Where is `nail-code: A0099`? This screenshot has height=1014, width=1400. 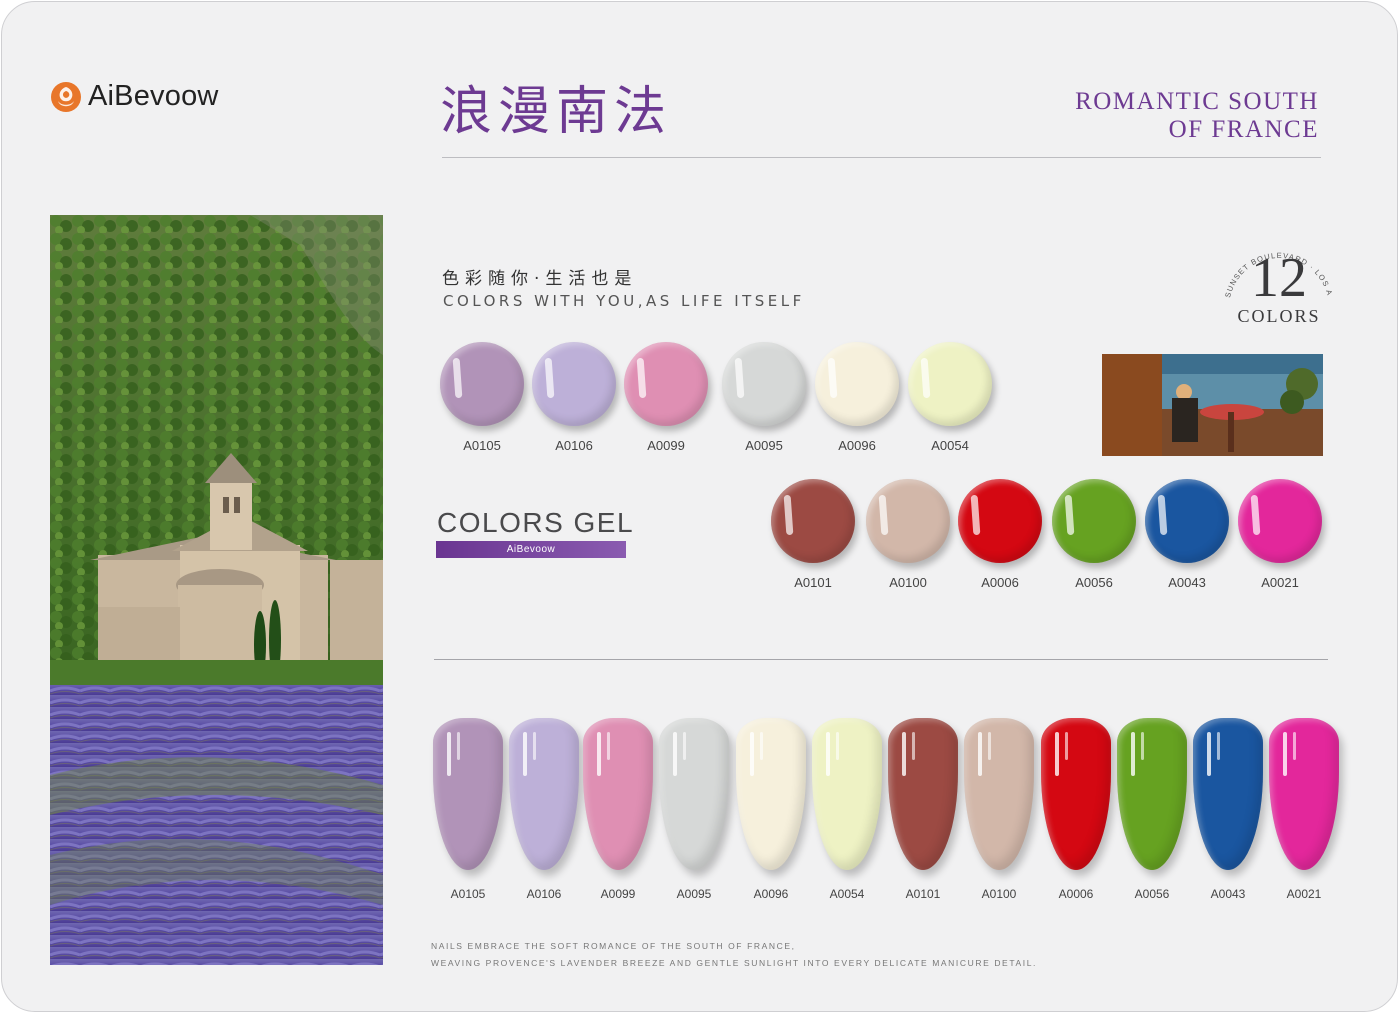 nail-code: A0099 is located at coordinates (618, 894).